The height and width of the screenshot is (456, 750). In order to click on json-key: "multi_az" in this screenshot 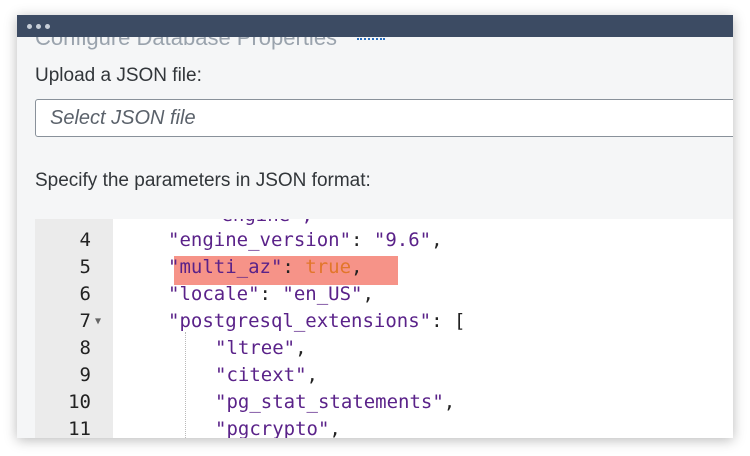, I will do `click(225, 267)`.